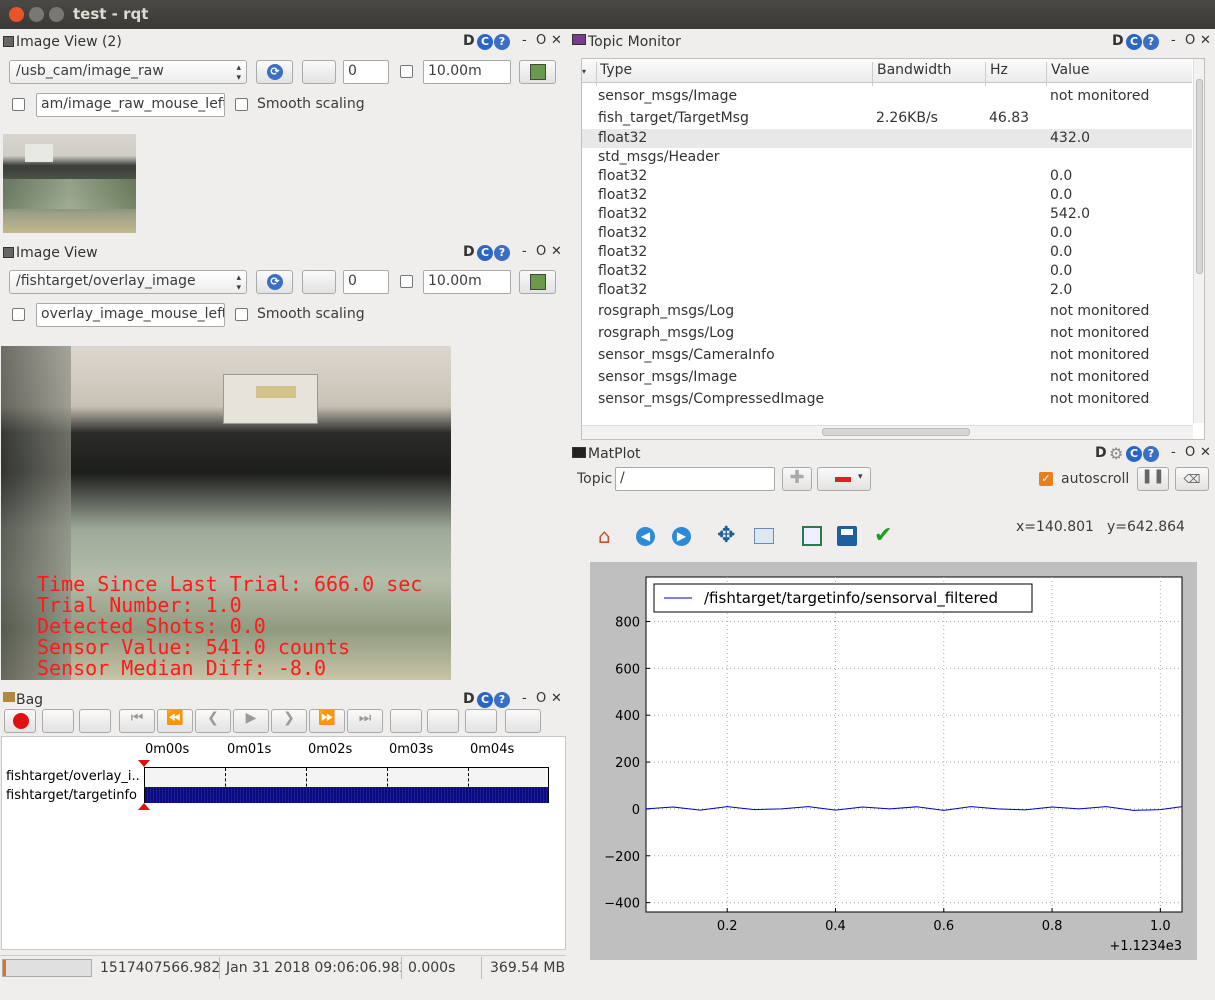 The image size is (1215, 1000). Describe the element at coordinates (95, 721) in the screenshot. I see `save-bag-button` at that location.